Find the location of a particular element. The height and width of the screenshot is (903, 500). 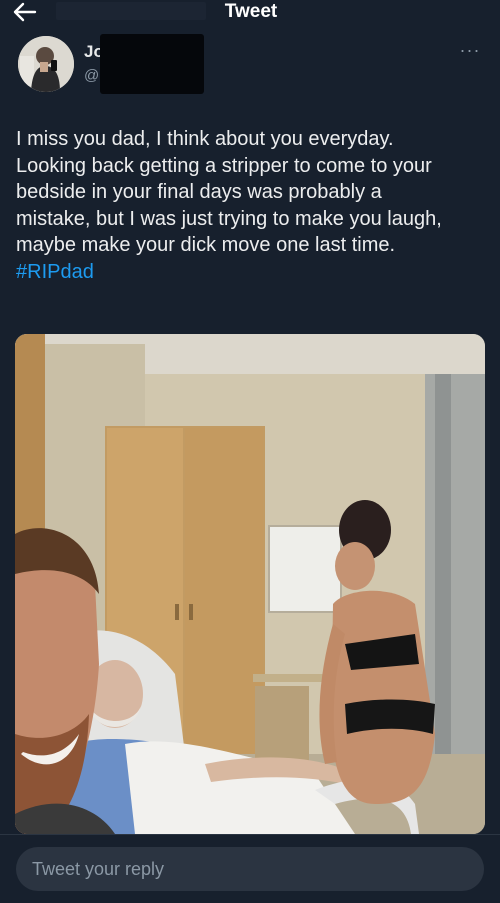

top-bar: Tweet is located at coordinates (250, 13).